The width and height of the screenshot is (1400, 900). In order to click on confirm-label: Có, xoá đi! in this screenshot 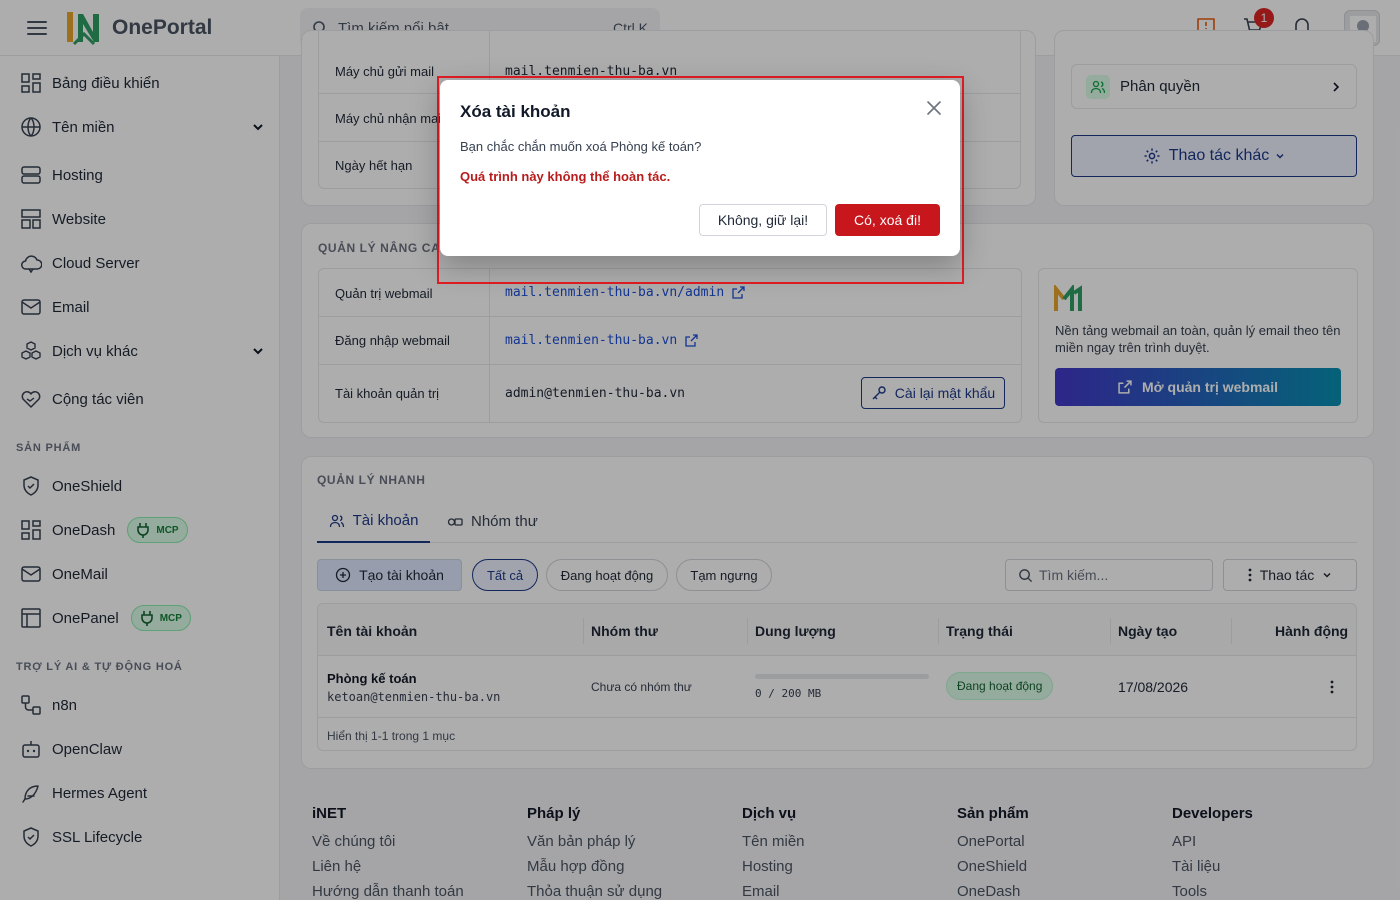, I will do `click(887, 220)`.